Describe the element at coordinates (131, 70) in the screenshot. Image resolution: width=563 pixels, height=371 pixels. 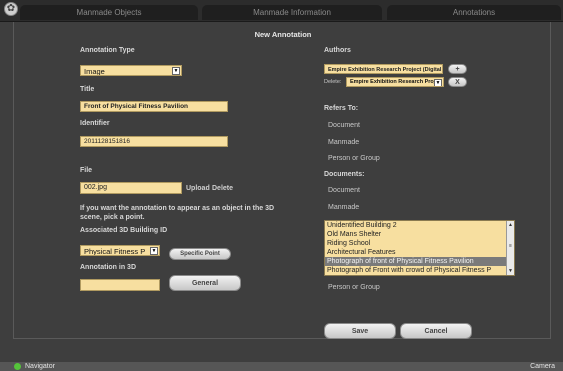
I see `annotation-type-select: Image ▼` at that location.